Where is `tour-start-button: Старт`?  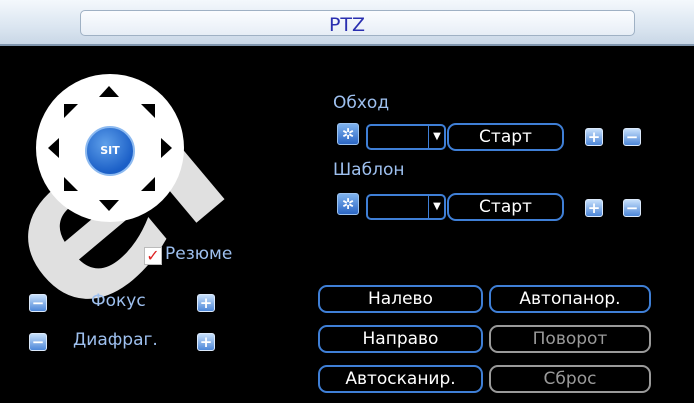
tour-start-button: Старт is located at coordinates (505, 137).